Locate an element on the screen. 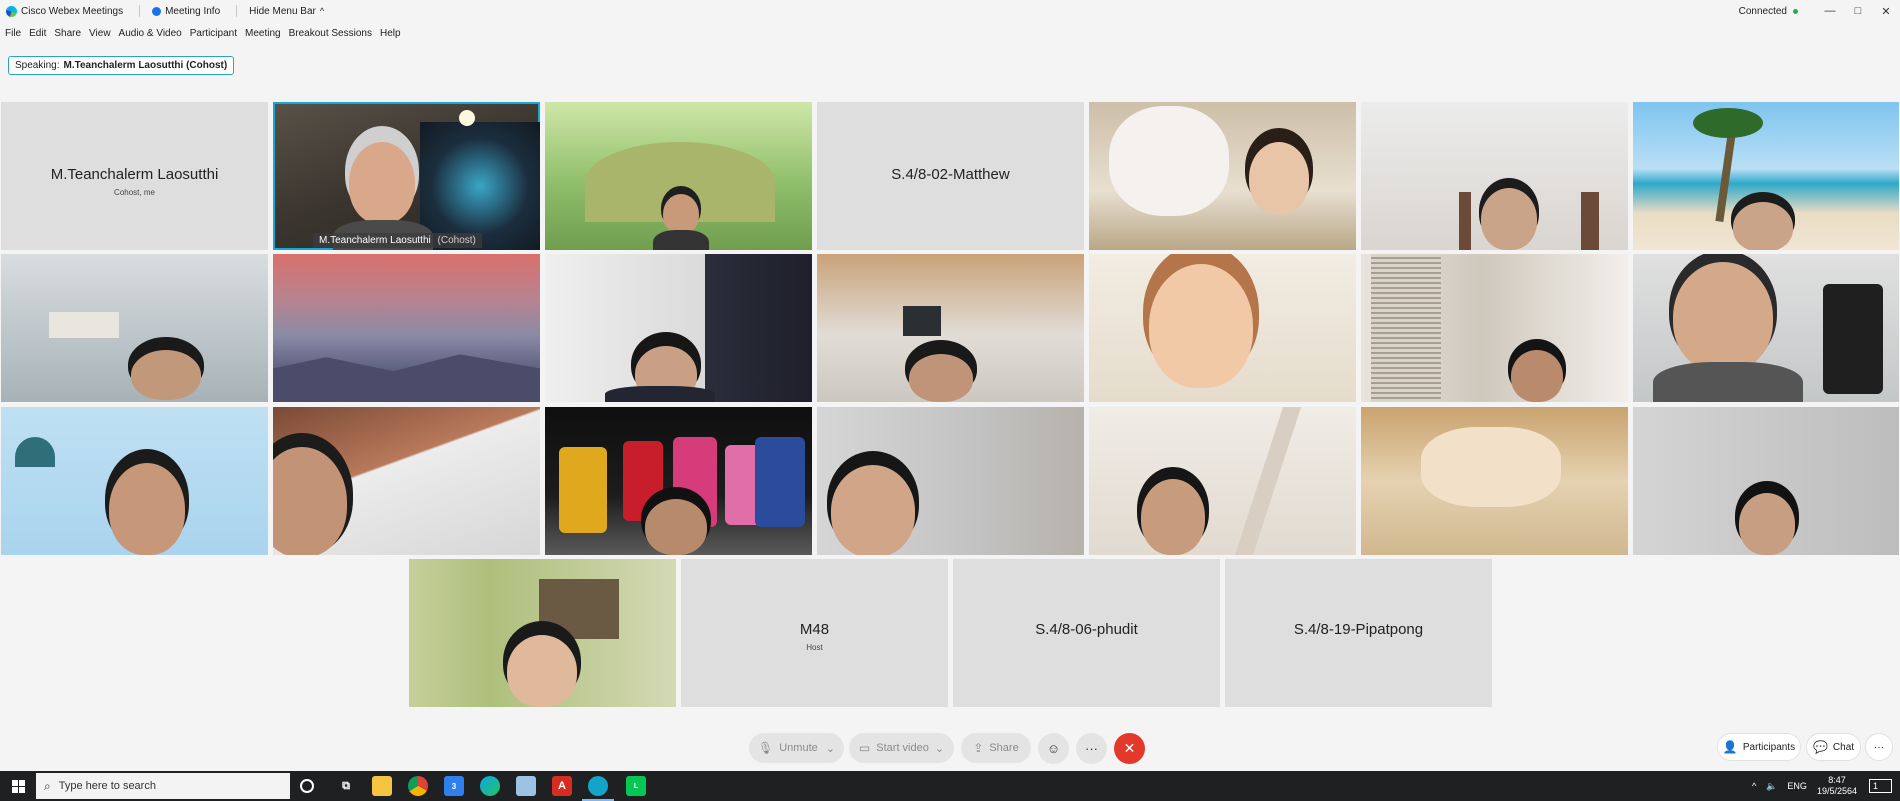 This screenshot has width=1900, height=801. shelf is located at coordinates (579, 609).